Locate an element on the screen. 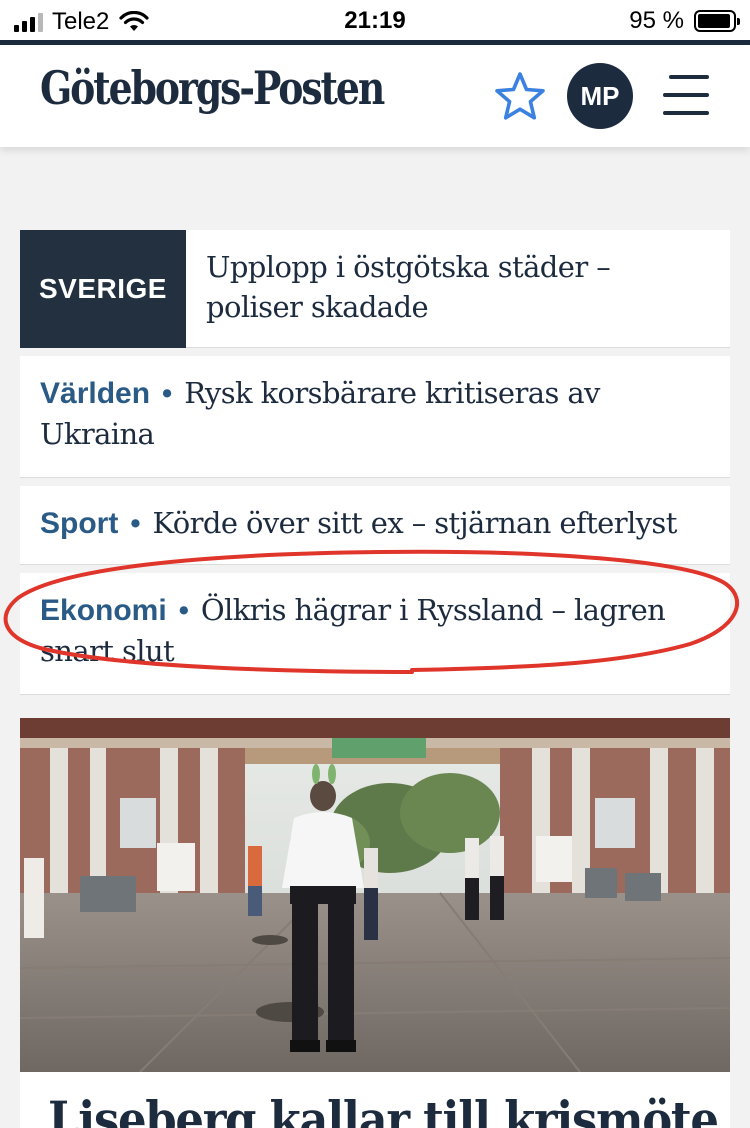 Image resolution: width=750 pixels, height=1128 pixels. section-label: Ekonomi is located at coordinates (103, 610).